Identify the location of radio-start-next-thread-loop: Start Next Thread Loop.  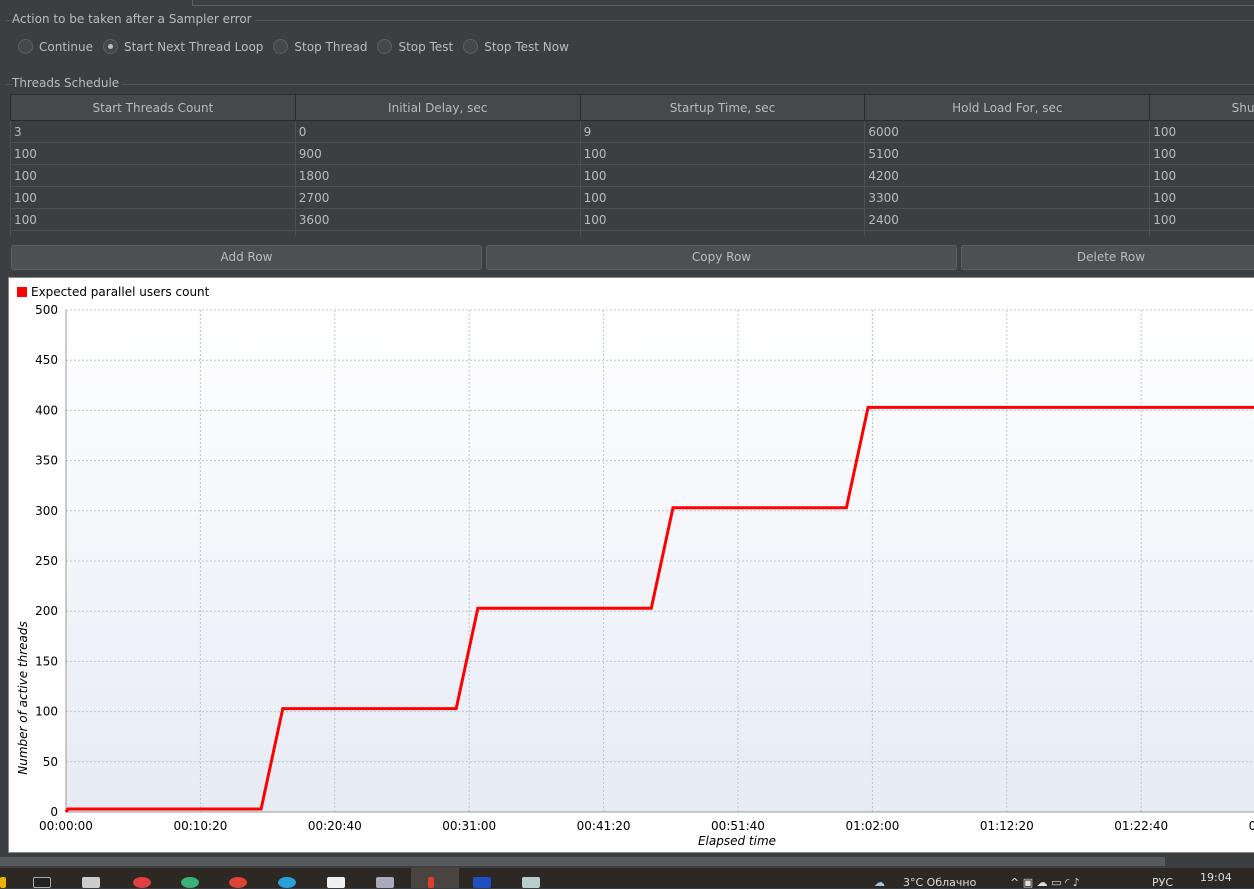
(183, 46).